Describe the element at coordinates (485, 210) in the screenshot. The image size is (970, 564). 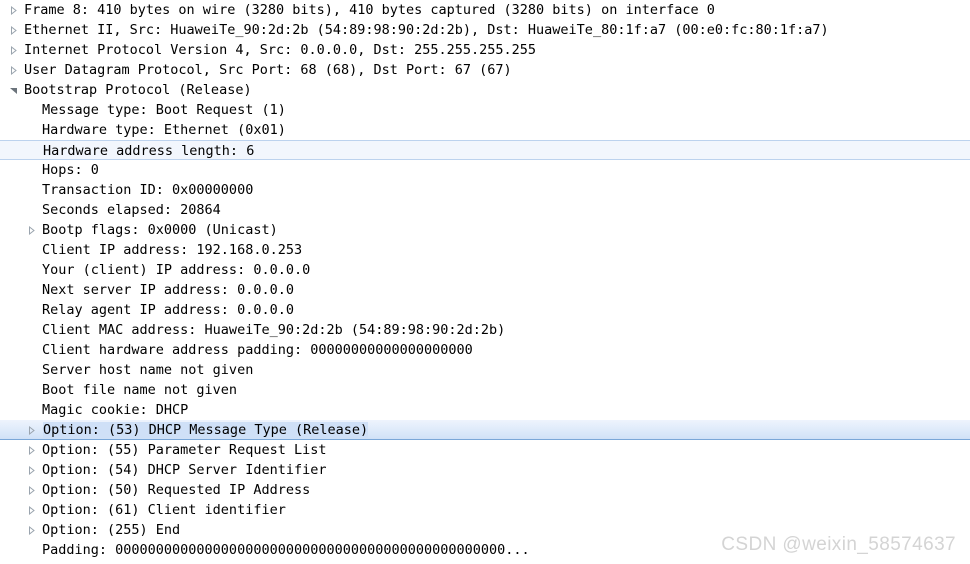
I see `packet-tree-row: Seconds elapsed: 20864` at that location.